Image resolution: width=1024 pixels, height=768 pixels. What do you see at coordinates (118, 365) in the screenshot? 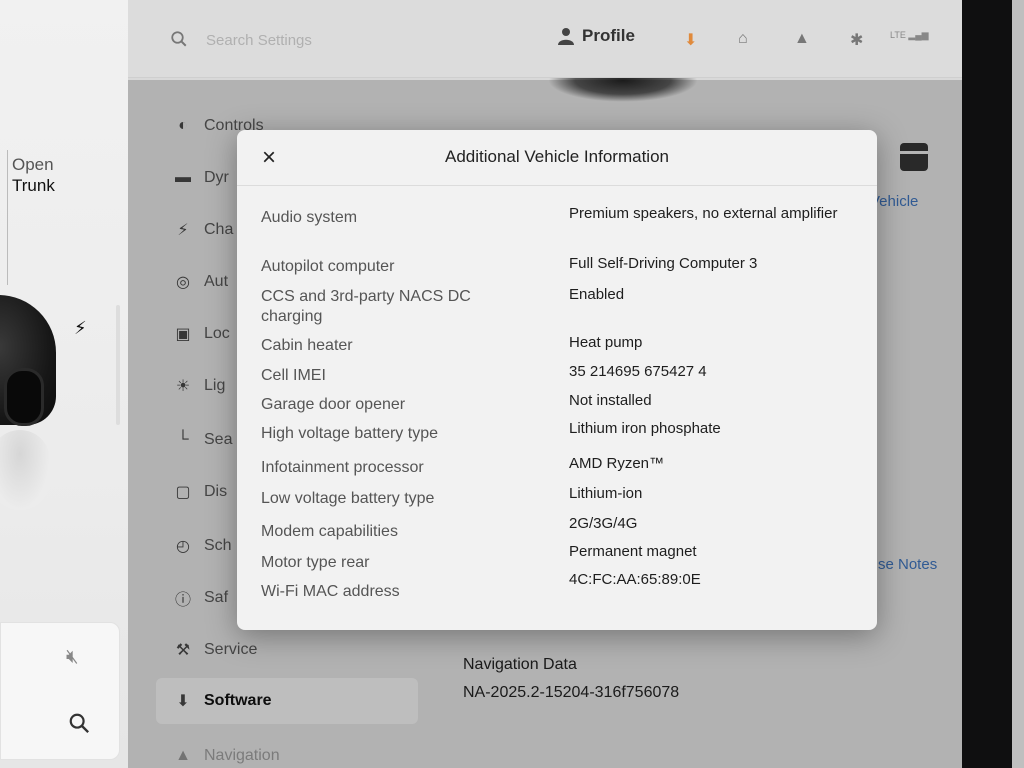
I see `scrollbar` at bounding box center [118, 365].